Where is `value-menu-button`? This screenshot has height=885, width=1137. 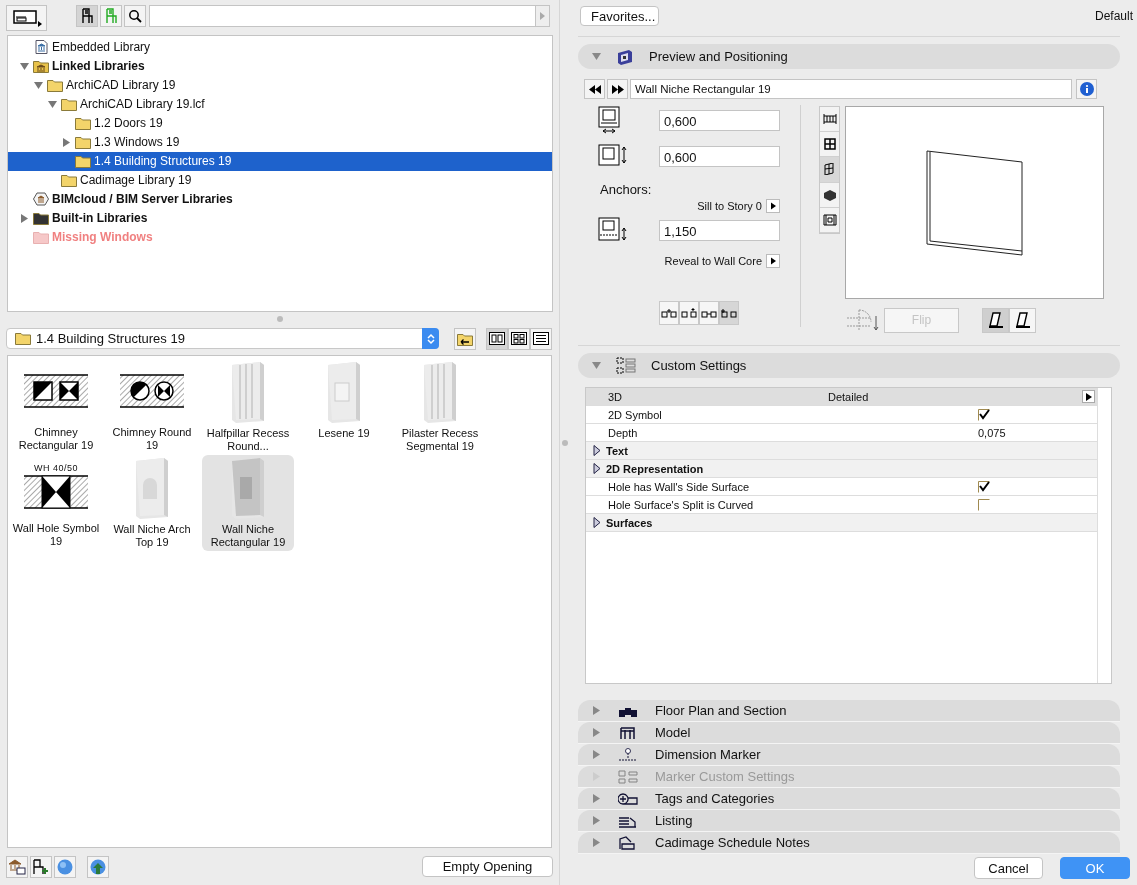 value-menu-button is located at coordinates (1088, 396).